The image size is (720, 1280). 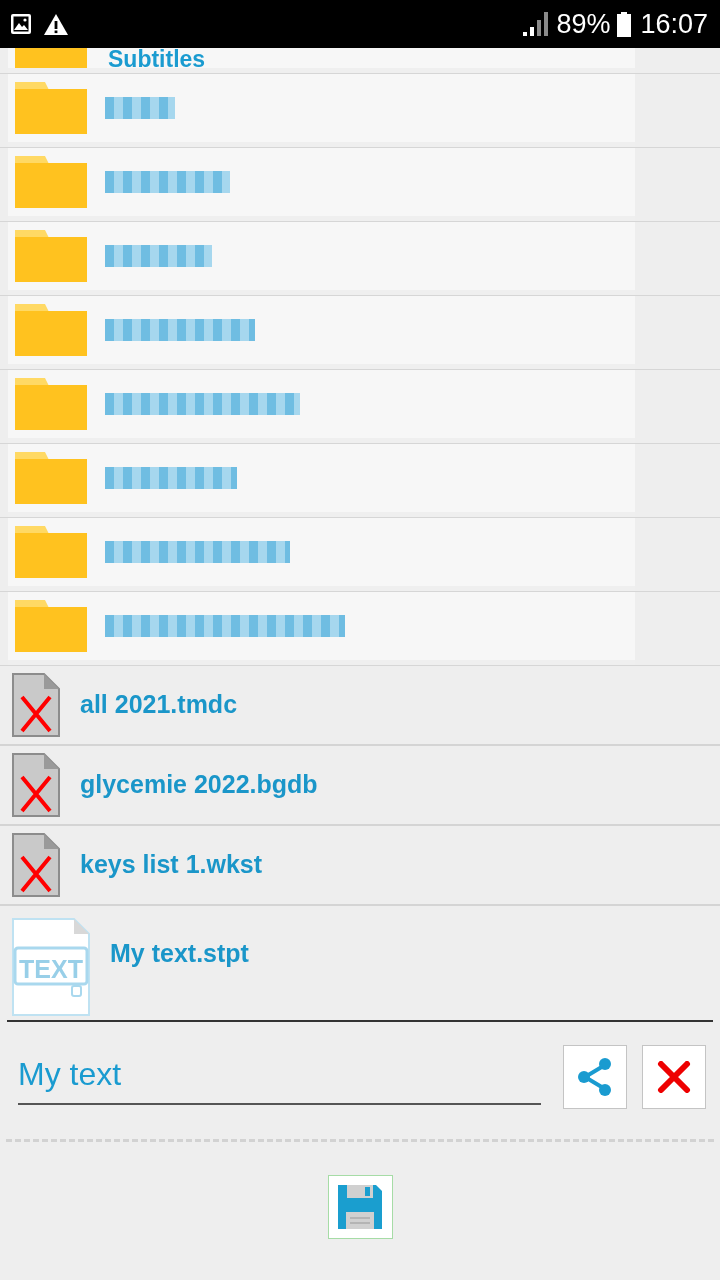 I want to click on name-input: My text, so click(x=279, y=1075).